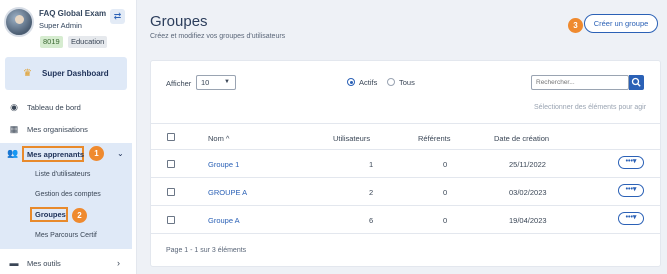 The image size is (667, 274). I want to click on chevron-down-icon: ⌄, so click(120, 153).